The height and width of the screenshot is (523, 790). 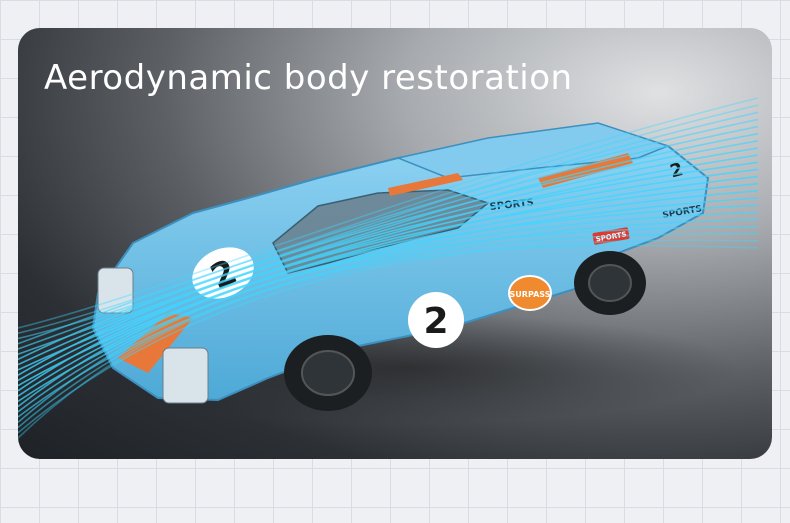 I want to click on surpass-badge: SURPASS, so click(x=530, y=293).